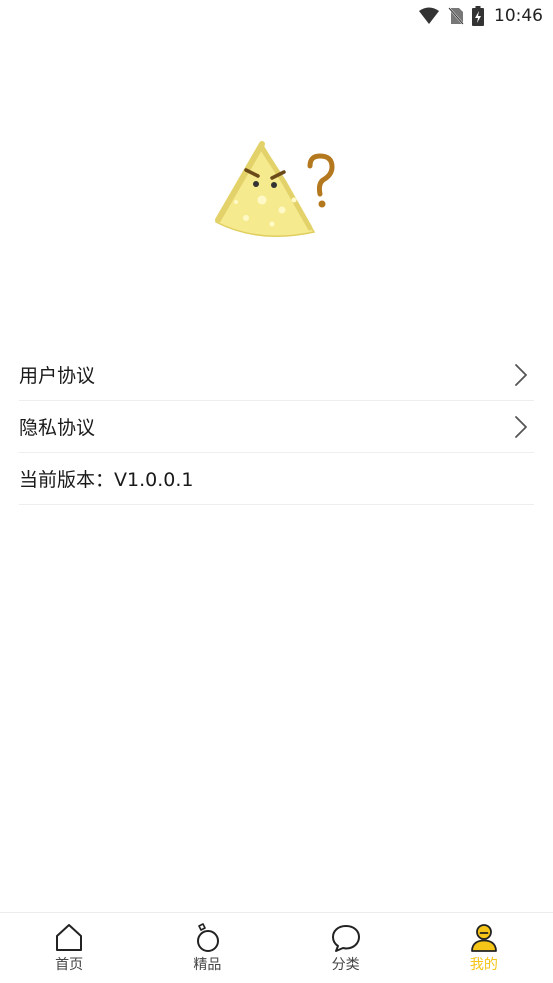 This screenshot has width=553, height=983. Describe the element at coordinates (429, 15) in the screenshot. I see `wifi-icon` at that location.